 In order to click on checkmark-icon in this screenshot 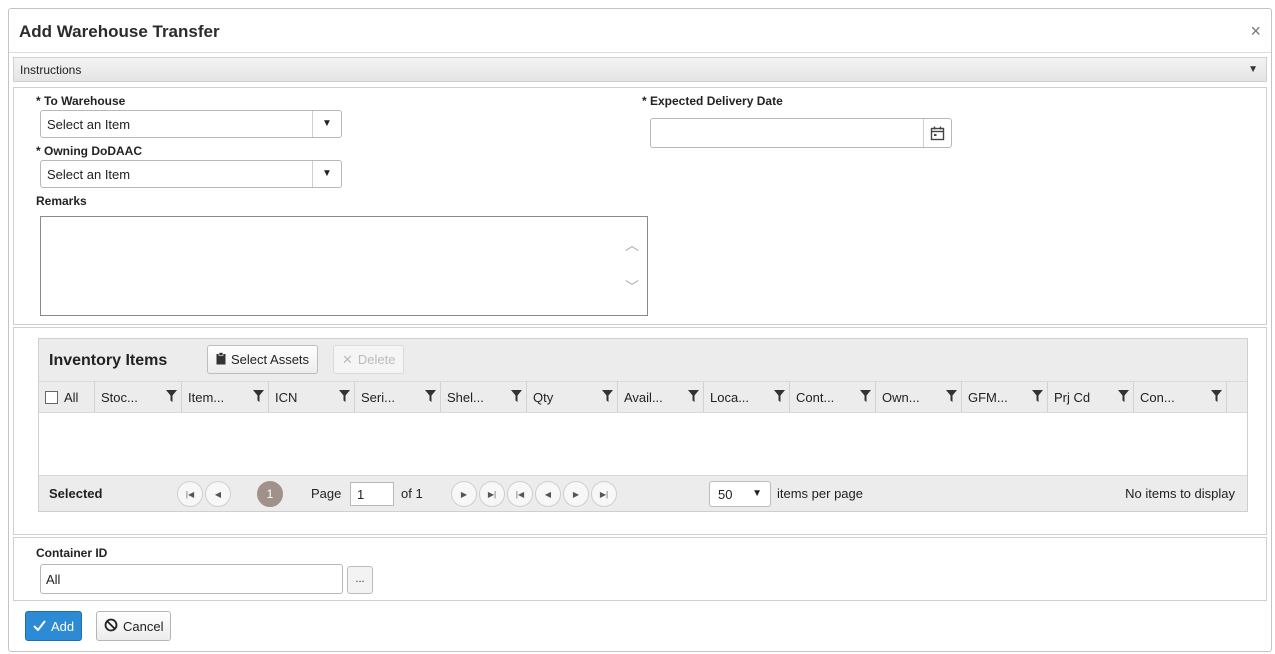, I will do `click(39, 626)`.